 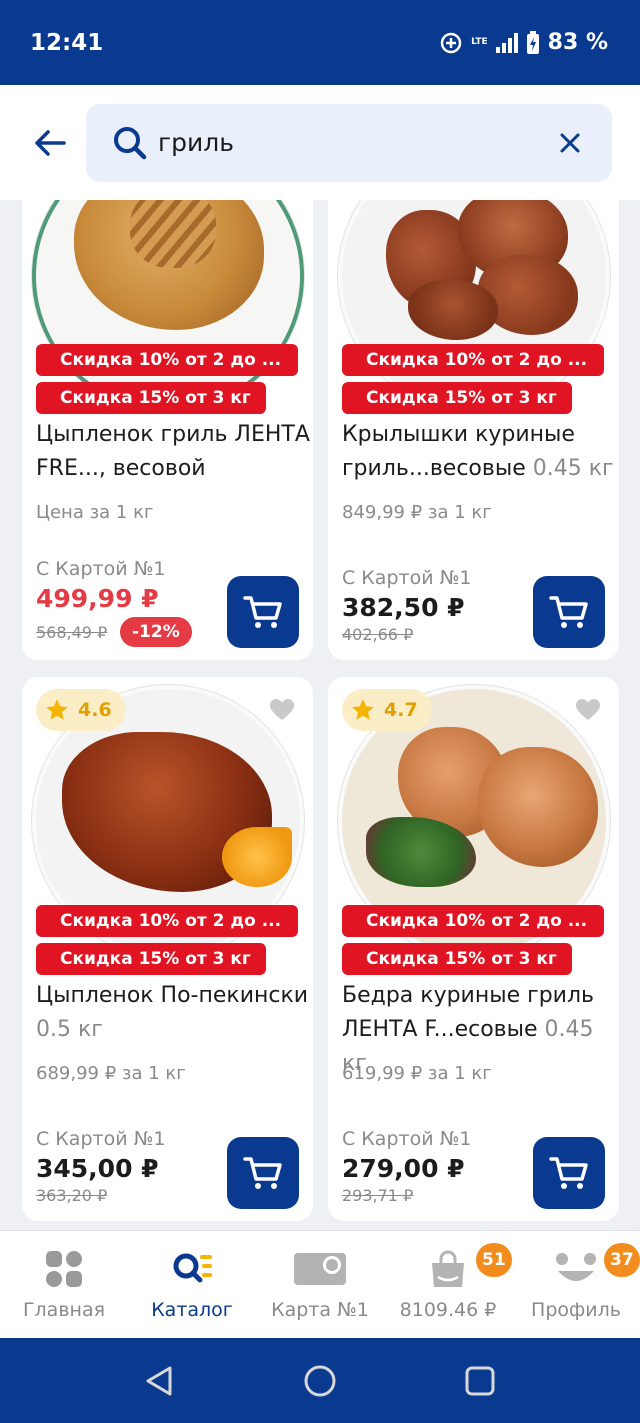 What do you see at coordinates (570, 143) in the screenshot?
I see `clear-search-icon` at bounding box center [570, 143].